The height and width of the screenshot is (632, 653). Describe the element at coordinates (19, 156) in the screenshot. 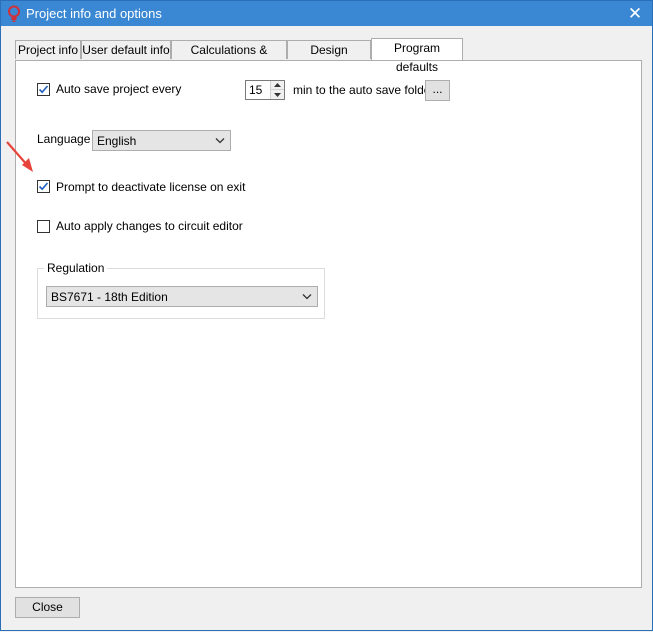

I see `annotation-arrow-icon` at that location.